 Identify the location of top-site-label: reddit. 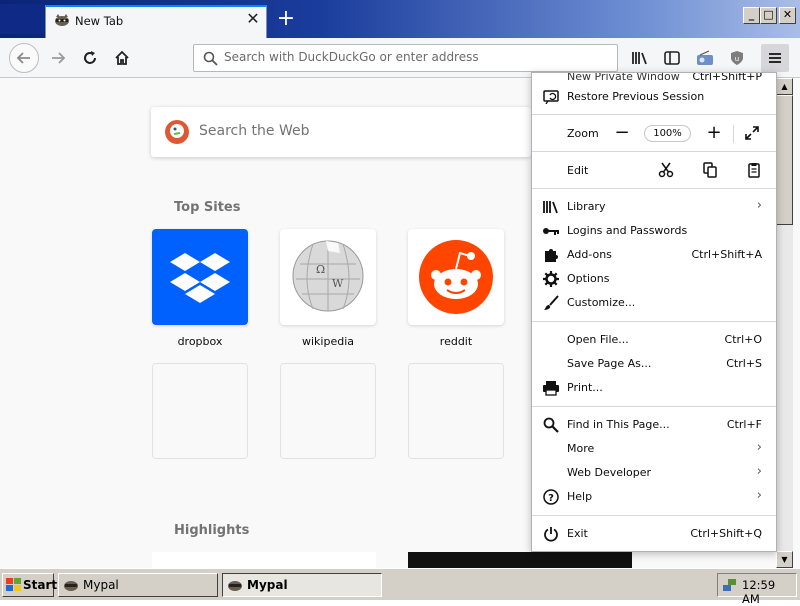
(456, 341).